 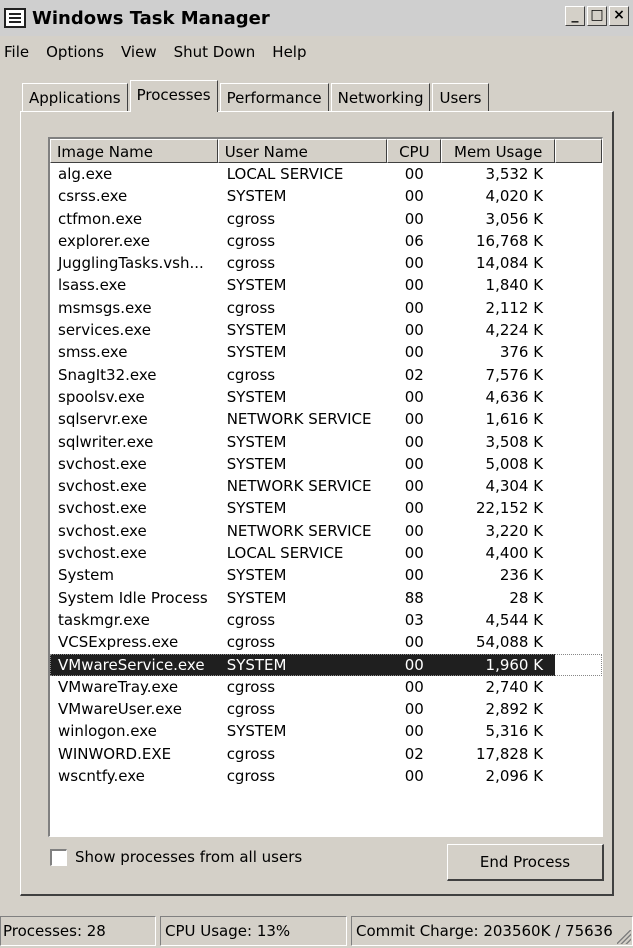 What do you see at coordinates (578, 151) in the screenshot?
I see `column-filler` at bounding box center [578, 151].